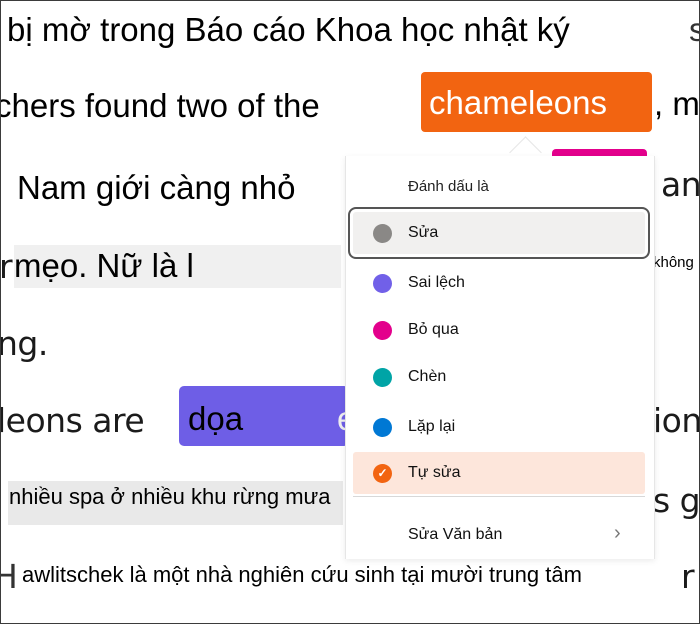  I want to click on text-line-5: ng., so click(24, 343).